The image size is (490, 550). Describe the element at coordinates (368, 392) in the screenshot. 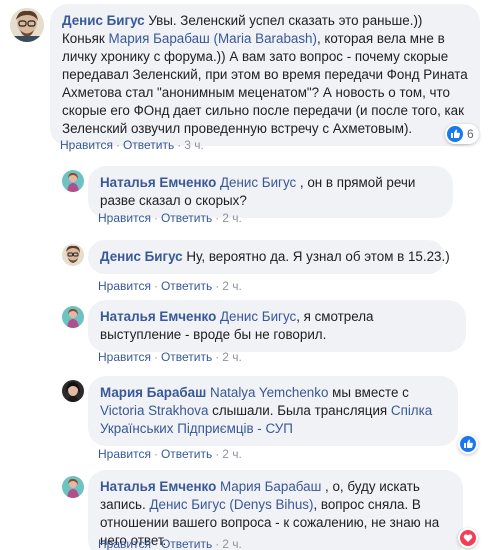

I see `comment-text-part: мы вместе с` at that location.